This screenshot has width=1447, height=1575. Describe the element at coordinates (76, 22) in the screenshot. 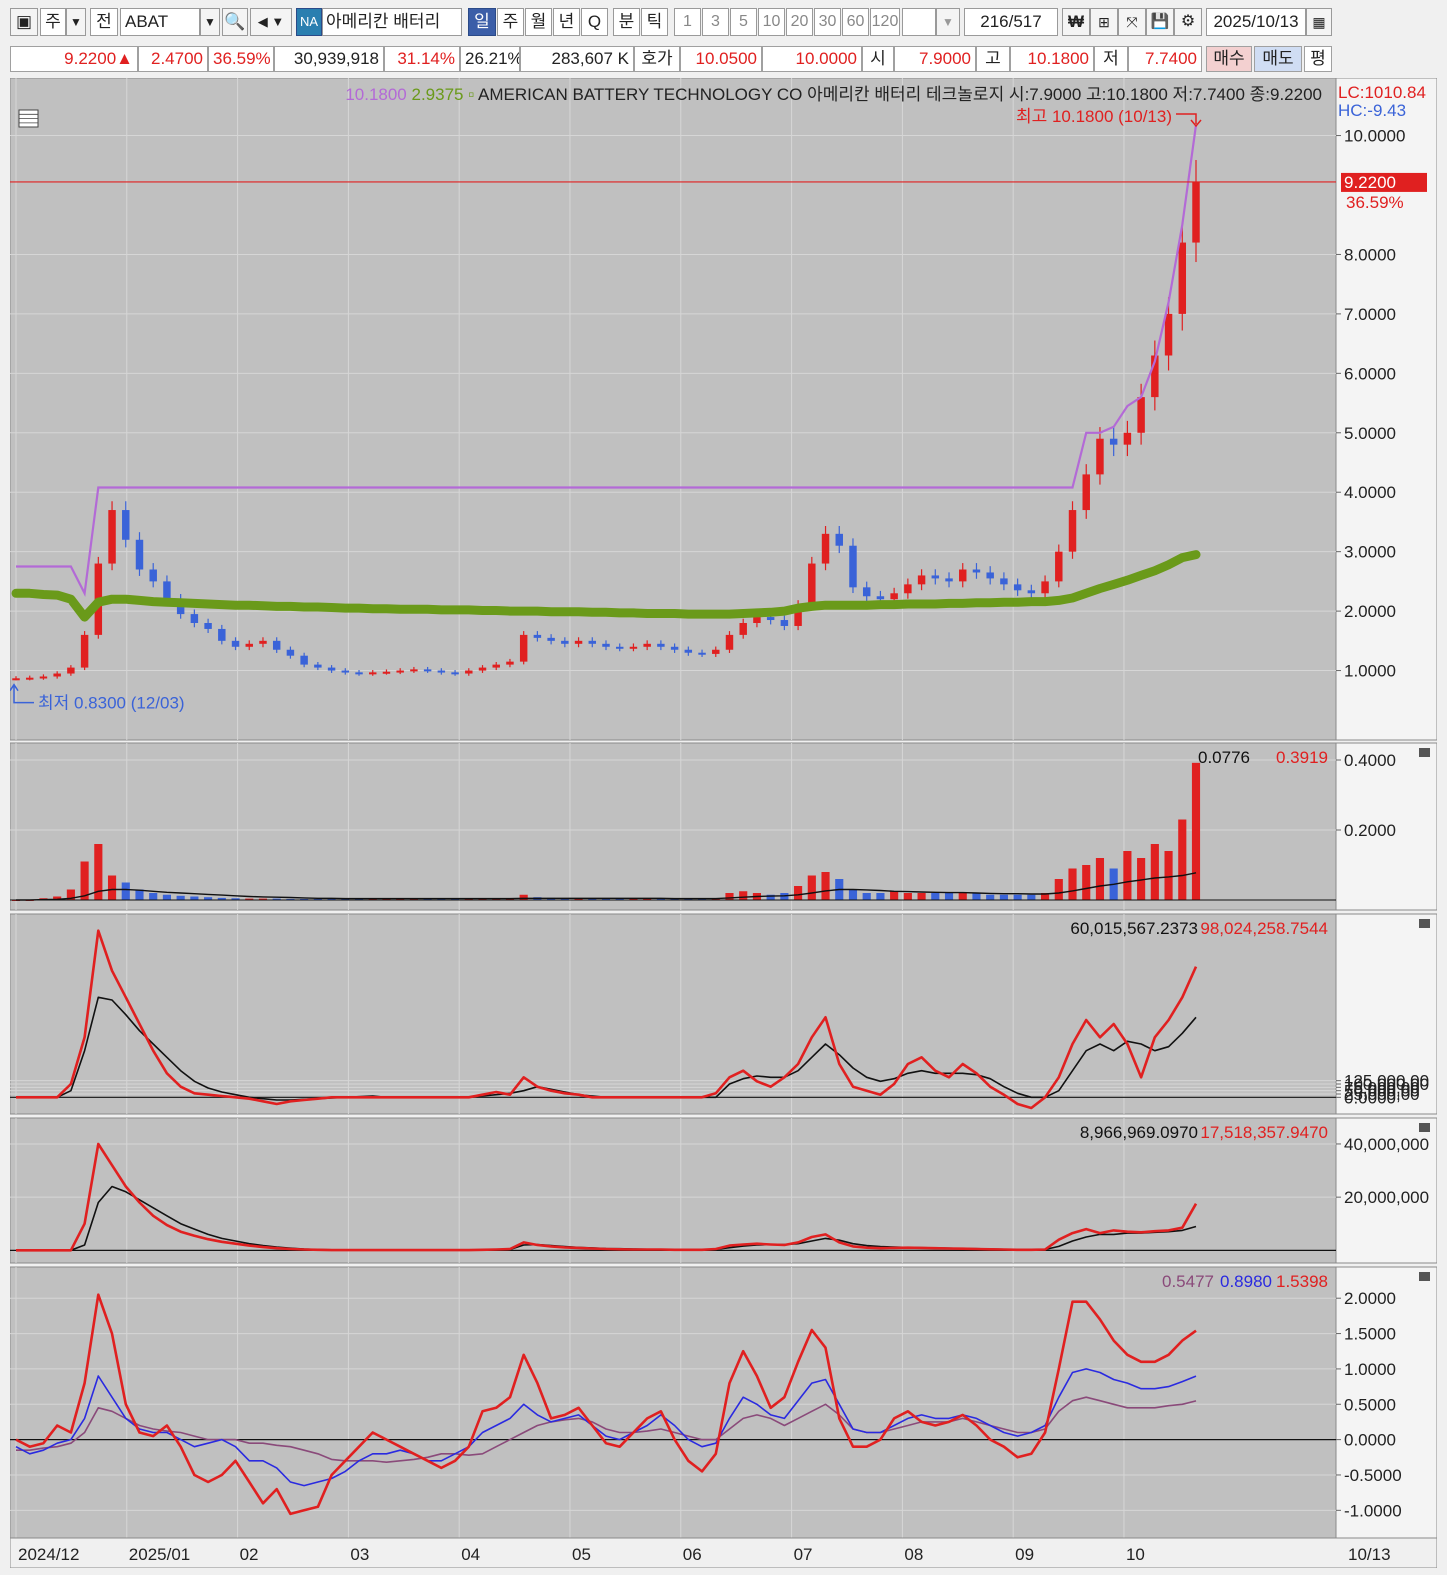

I see `market-dropdown-icon: ▼` at that location.